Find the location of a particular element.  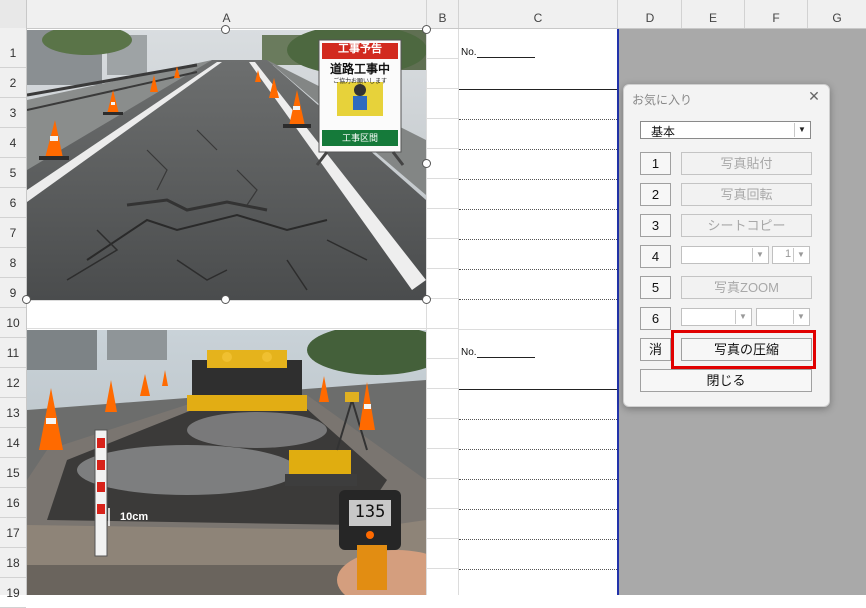

select-all-corner is located at coordinates (13, 14).